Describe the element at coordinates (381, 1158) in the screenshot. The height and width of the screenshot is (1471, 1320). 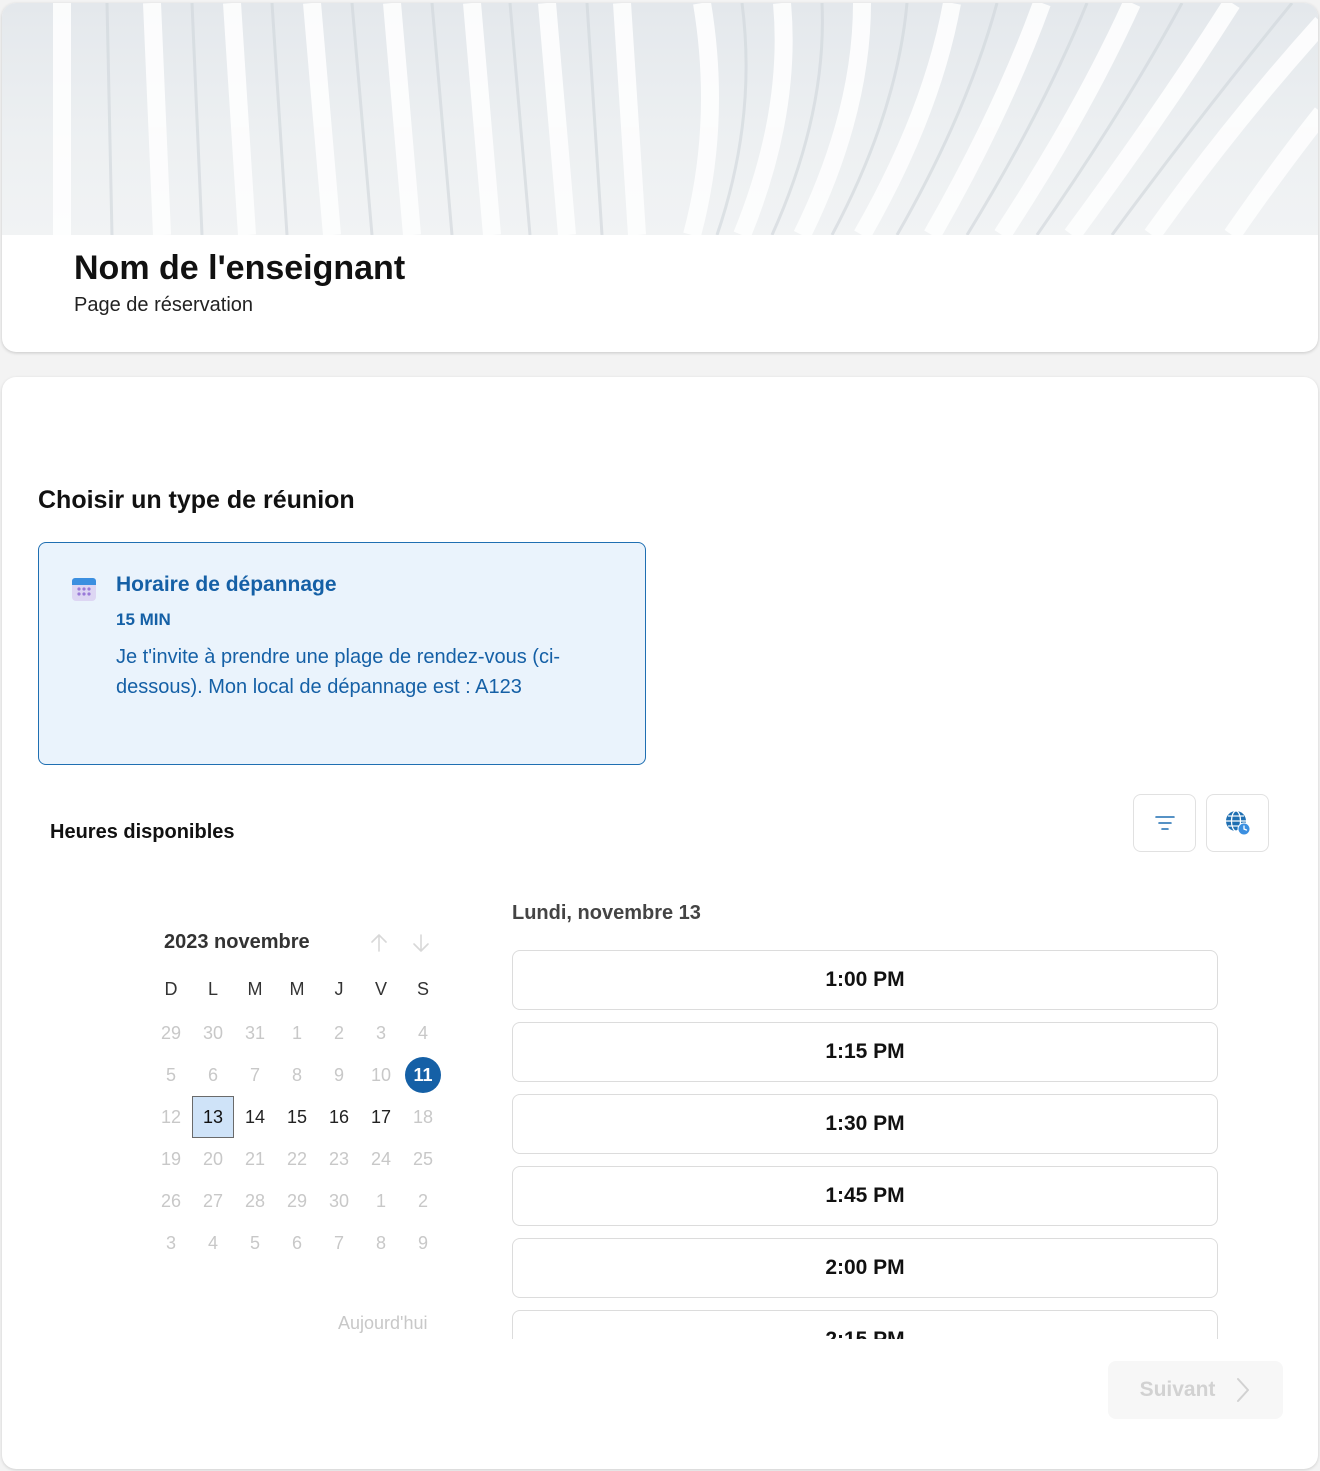
I see `calendar-day: 24` at that location.